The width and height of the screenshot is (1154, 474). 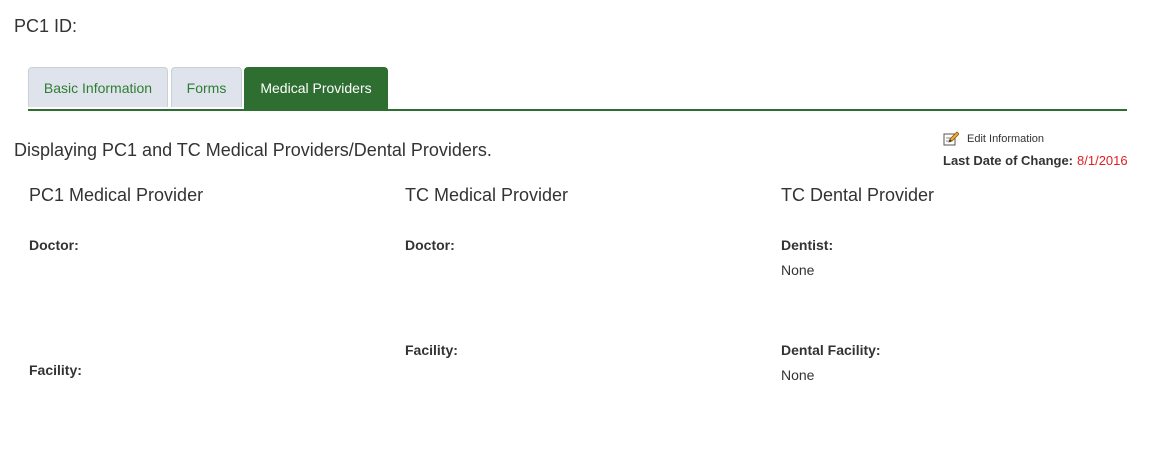 What do you see at coordinates (831, 350) in the screenshot?
I see `tc-dental-facility-label: Dental Facility:` at bounding box center [831, 350].